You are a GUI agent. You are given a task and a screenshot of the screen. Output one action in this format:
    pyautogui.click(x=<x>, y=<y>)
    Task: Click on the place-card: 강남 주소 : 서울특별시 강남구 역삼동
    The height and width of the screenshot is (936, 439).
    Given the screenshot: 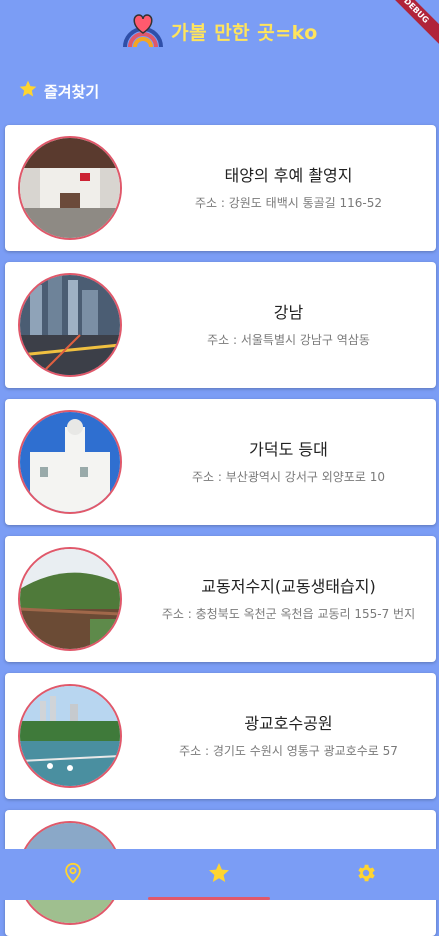 What is the action you would take?
    pyautogui.click(x=220, y=325)
    